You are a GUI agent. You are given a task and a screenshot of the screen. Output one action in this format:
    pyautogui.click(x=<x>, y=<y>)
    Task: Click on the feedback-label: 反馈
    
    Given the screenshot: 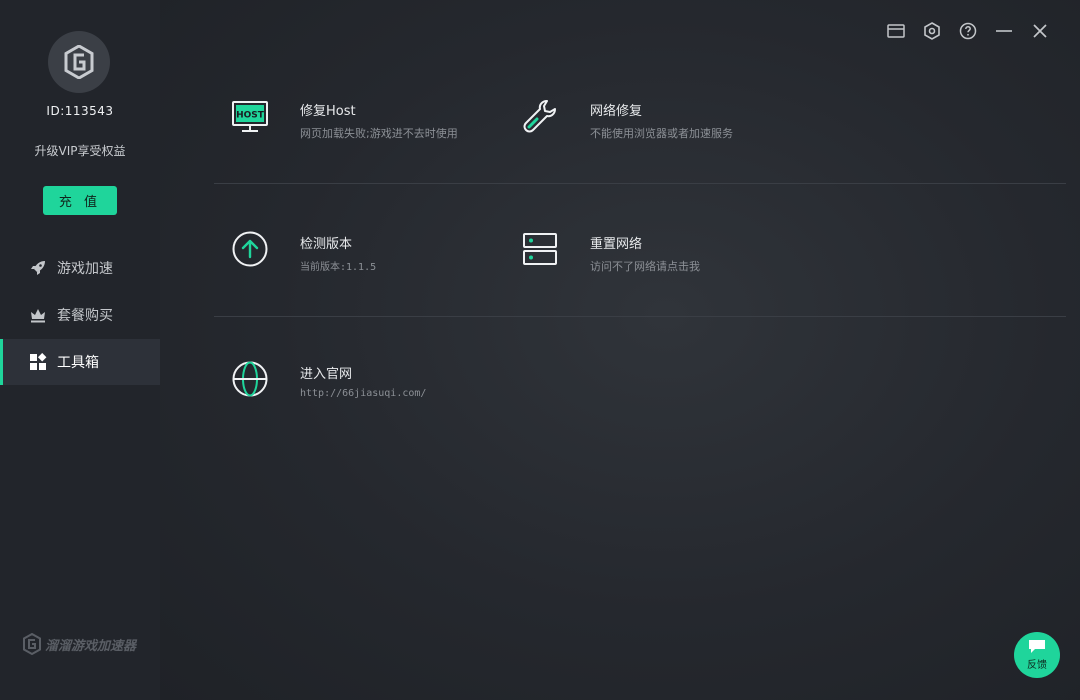 What is the action you would take?
    pyautogui.click(x=1037, y=665)
    